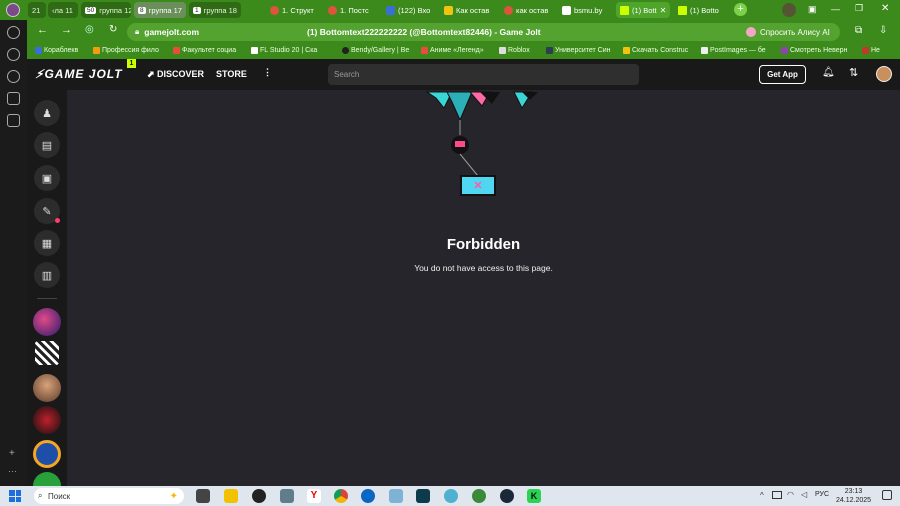  I want to click on bag-icon: ▣, so click(47, 178).